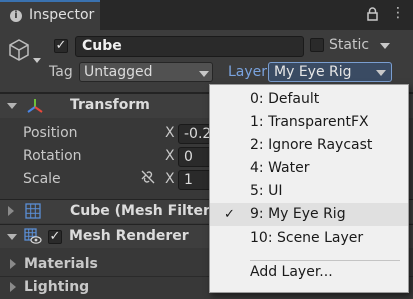 The width and height of the screenshot is (413, 299). I want to click on layer-option-ui: 5: UI, so click(309, 191).